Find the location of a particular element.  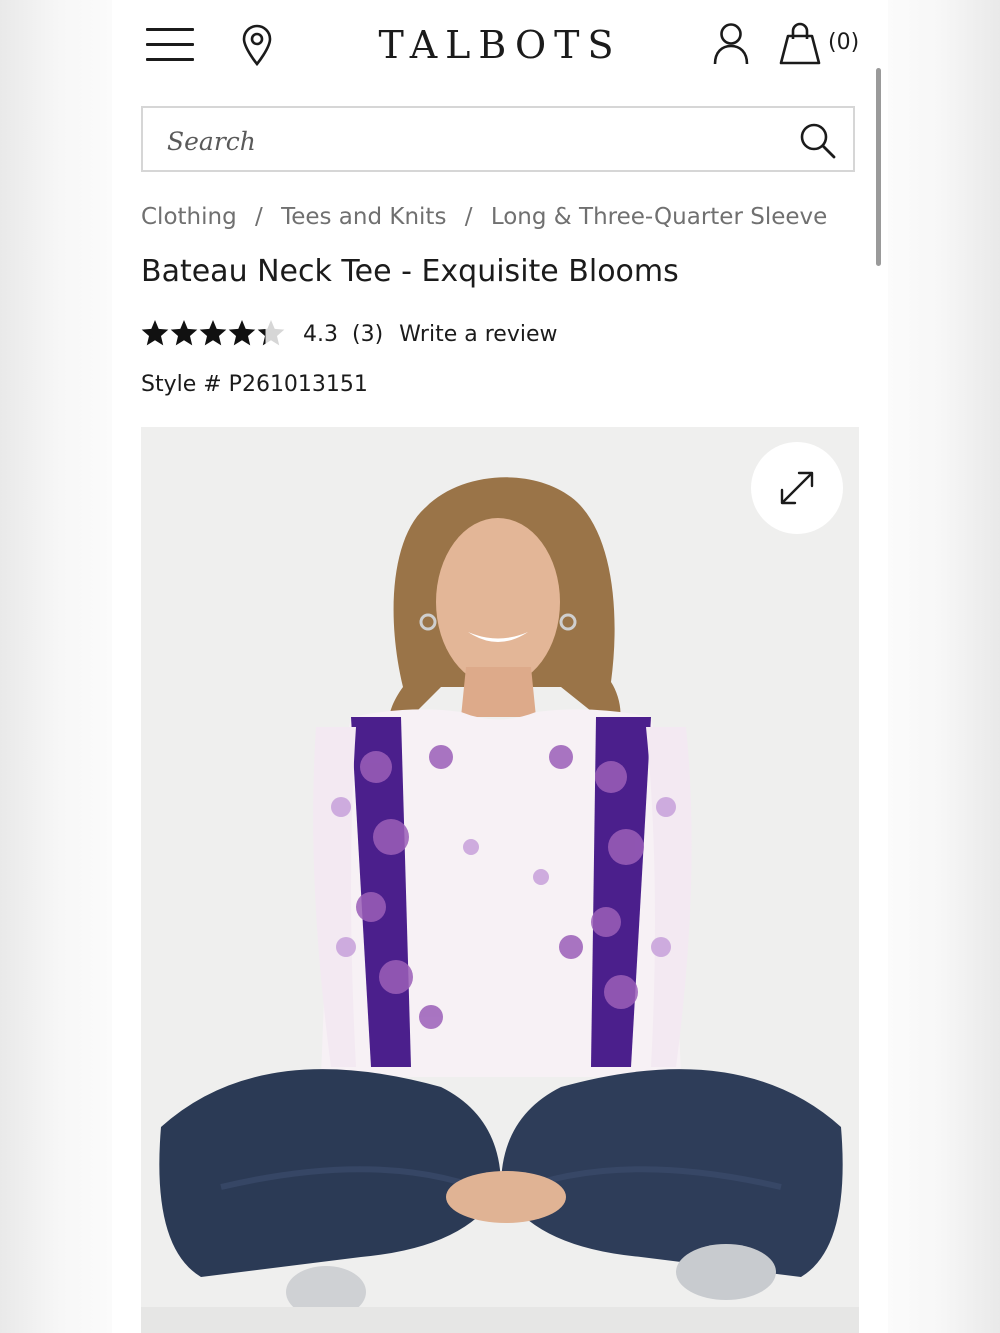

location-pin-icon is located at coordinates (257, 45).